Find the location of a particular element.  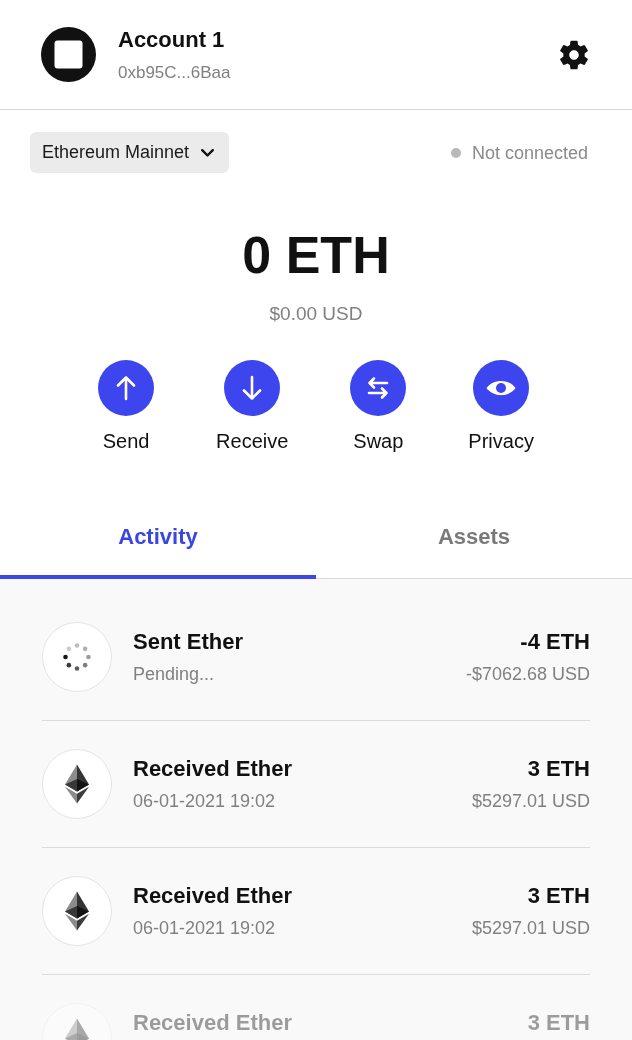

transaction-title: Sent Ether is located at coordinates (188, 642).